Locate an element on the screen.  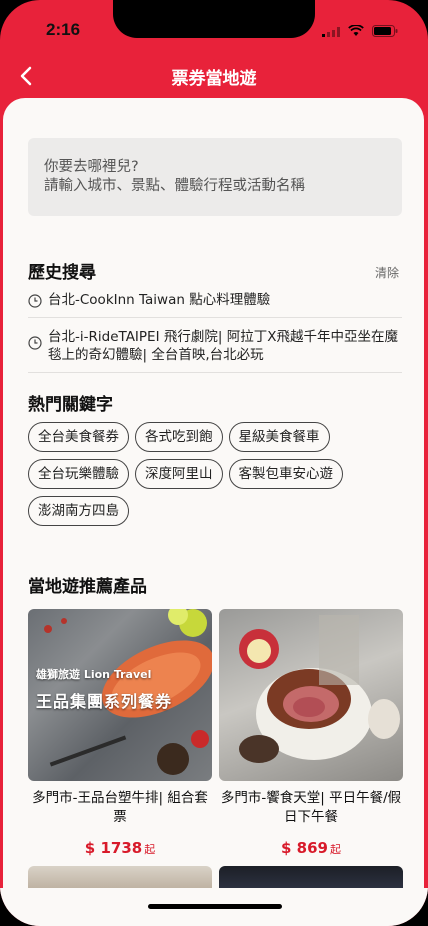
product-banner: 雄獅旅遊 Lion Travel 王品集團系列餐券 is located at coordinates (104, 689).